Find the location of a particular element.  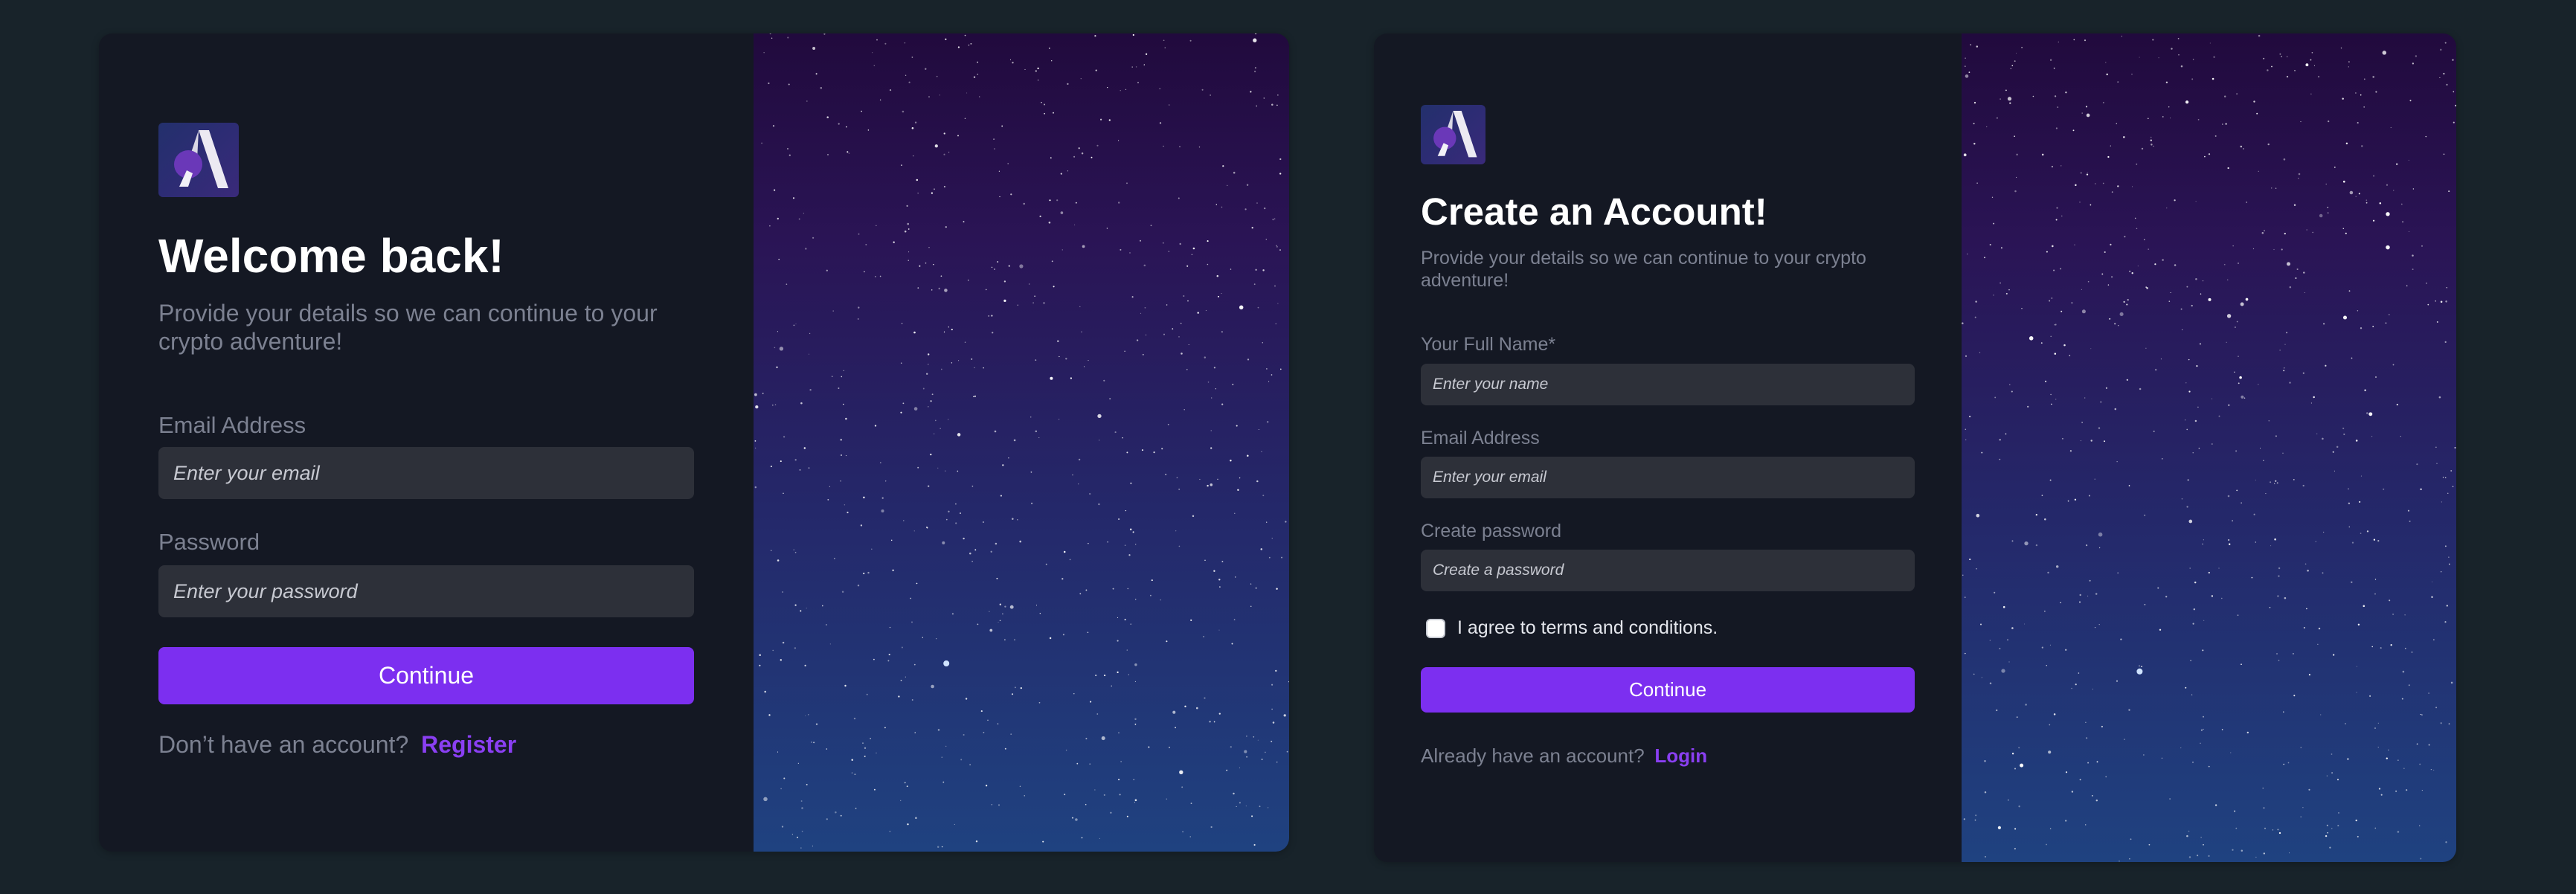

register-title: Create an Account! is located at coordinates (1594, 211).